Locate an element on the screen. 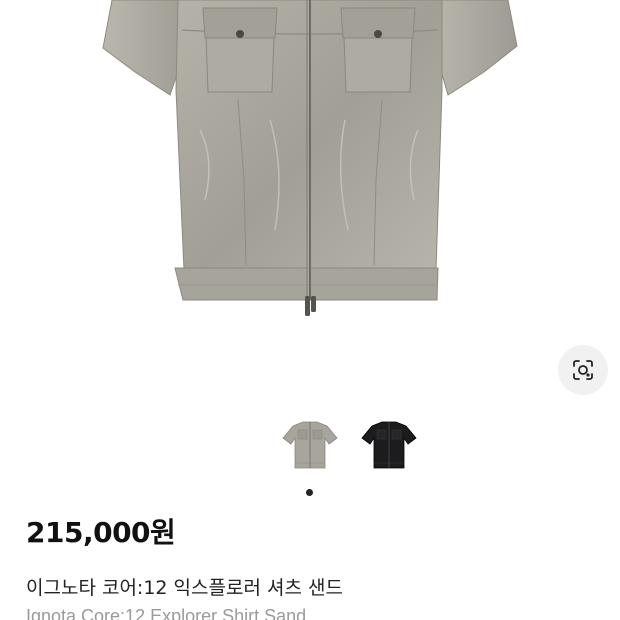 The image size is (620, 620). product-price: 215,000원 is located at coordinates (101, 532).